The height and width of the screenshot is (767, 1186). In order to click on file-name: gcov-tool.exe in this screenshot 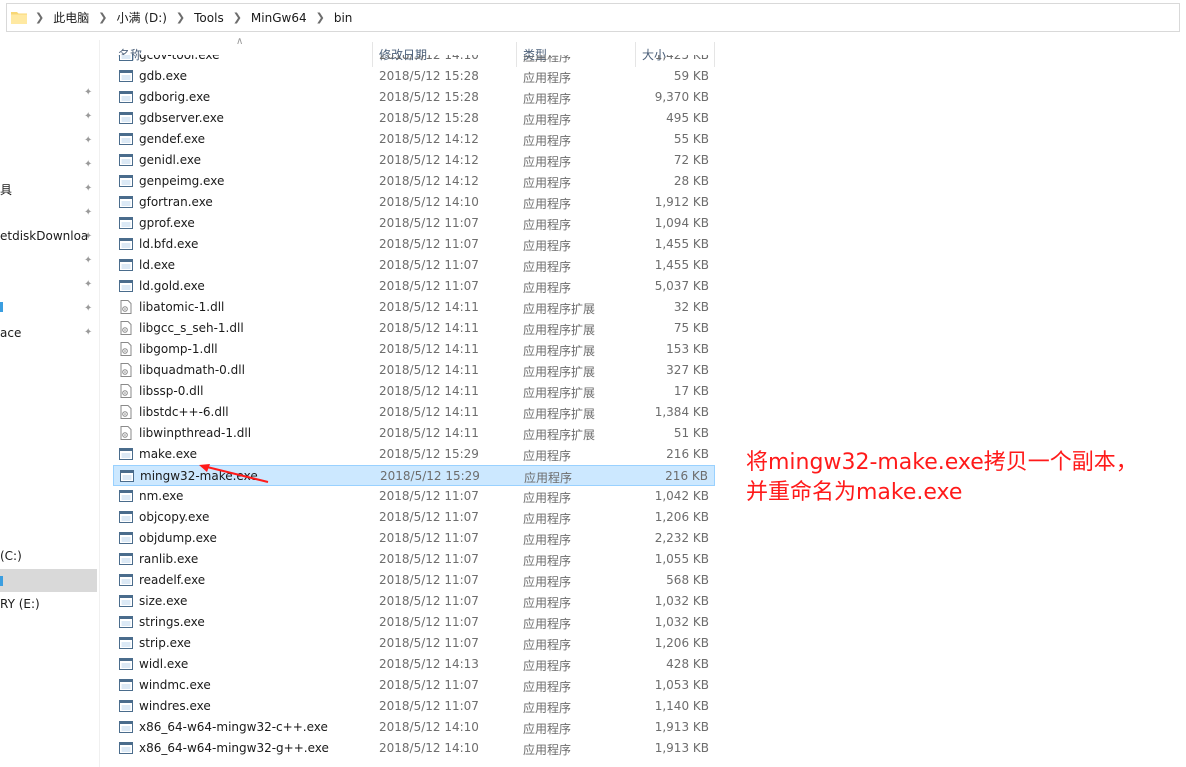, I will do `click(179, 58)`.